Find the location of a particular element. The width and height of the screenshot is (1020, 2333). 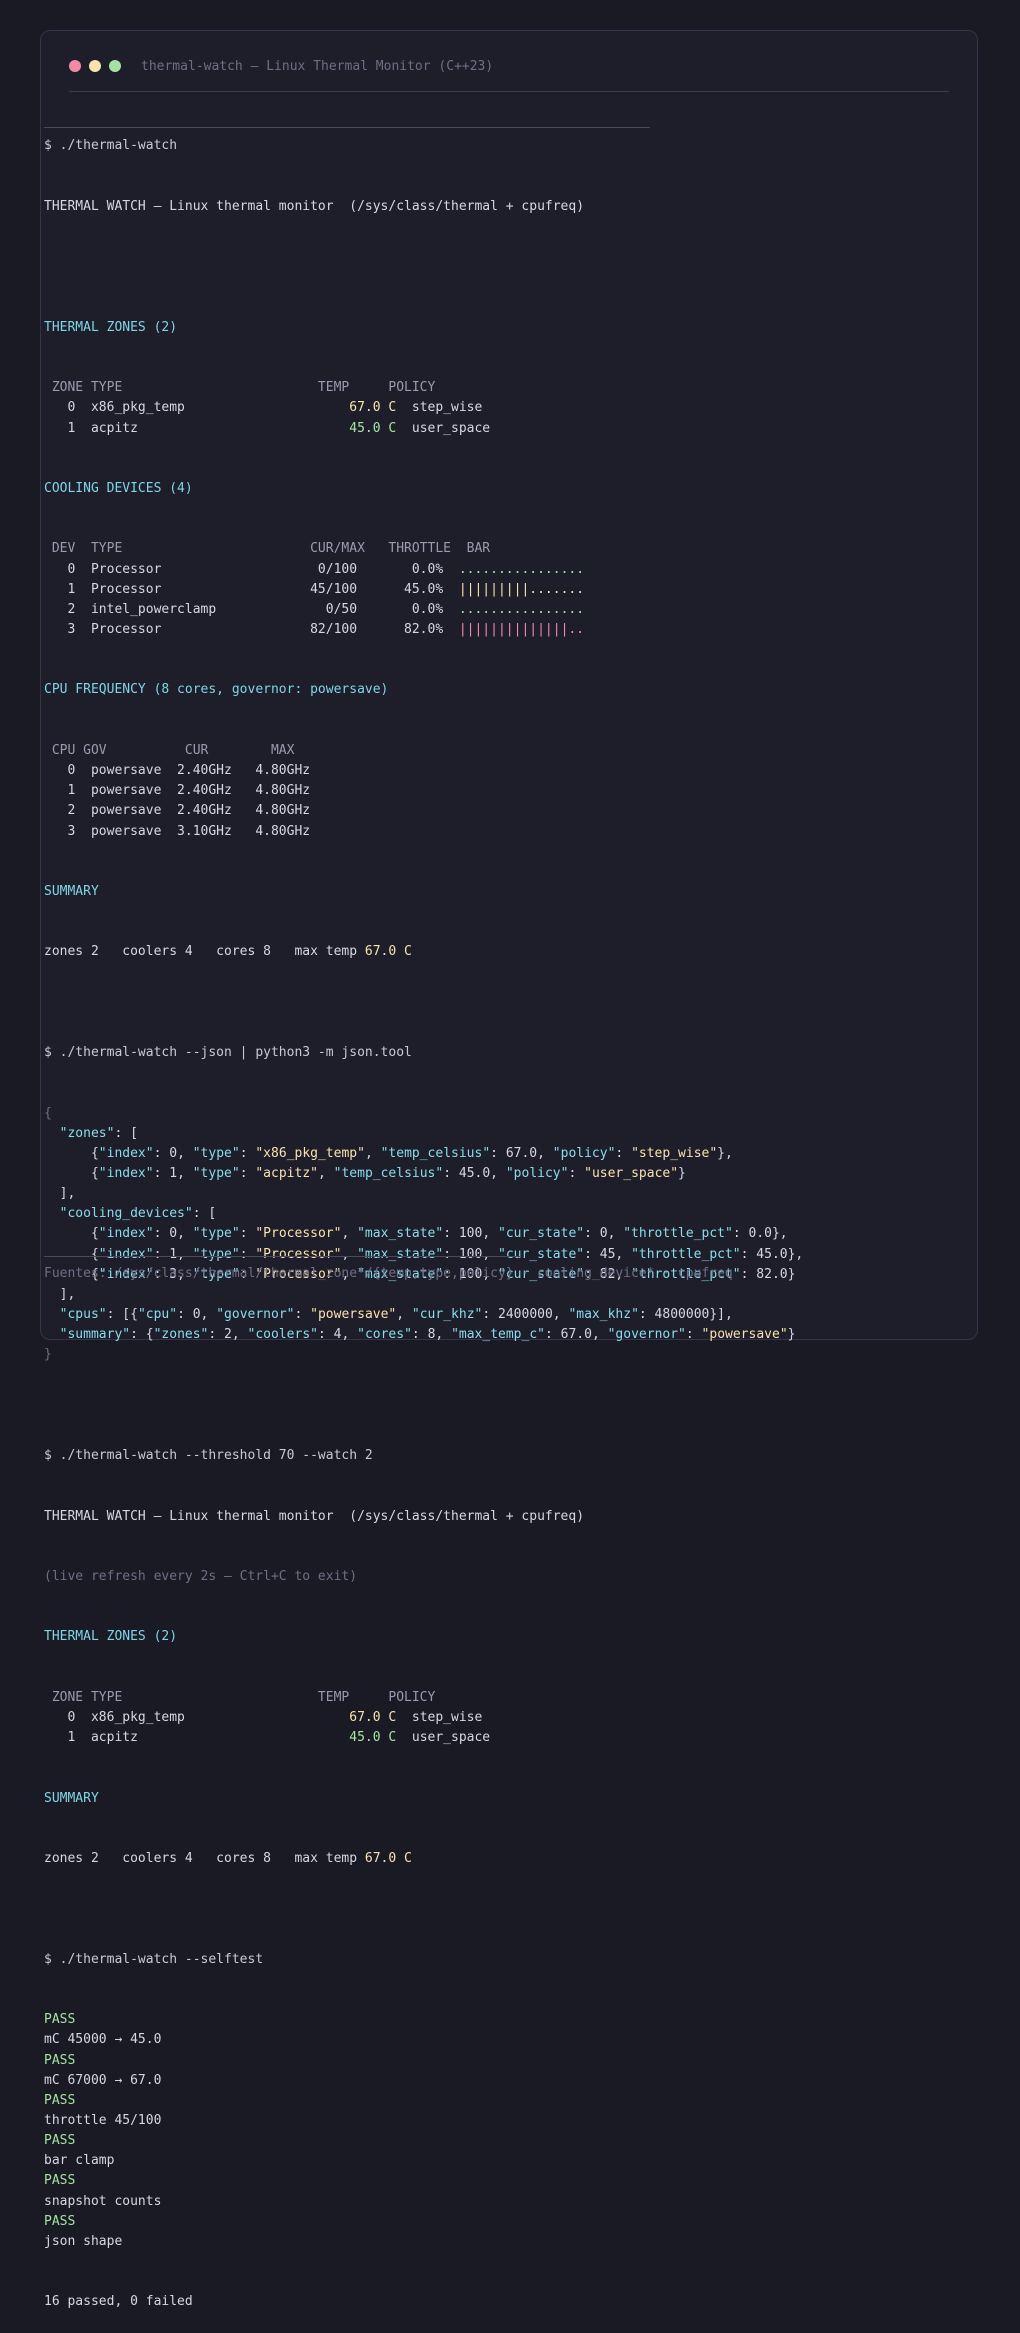

json-key: "cpus" is located at coordinates (83, 1315).